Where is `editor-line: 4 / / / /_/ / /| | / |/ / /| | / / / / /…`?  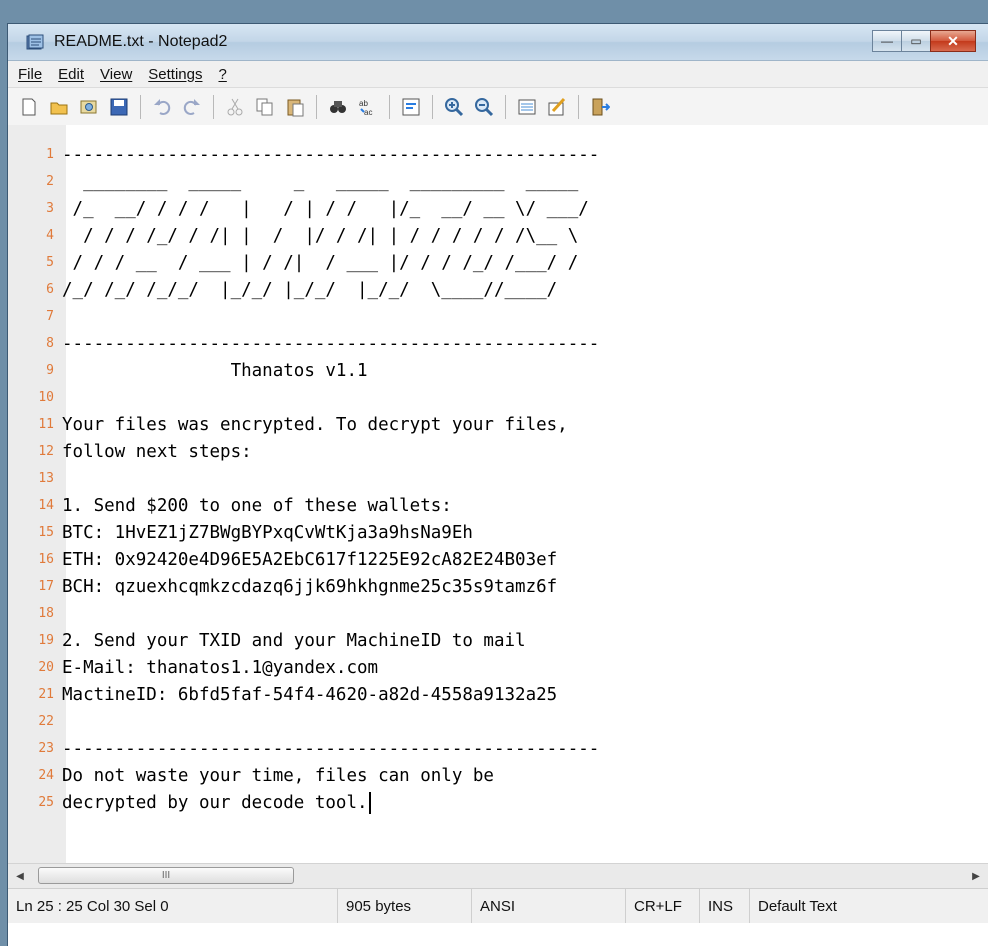 editor-line: 4 / / / /_/ / /| | / |/ / /| | / / / / /… is located at coordinates (498, 235).